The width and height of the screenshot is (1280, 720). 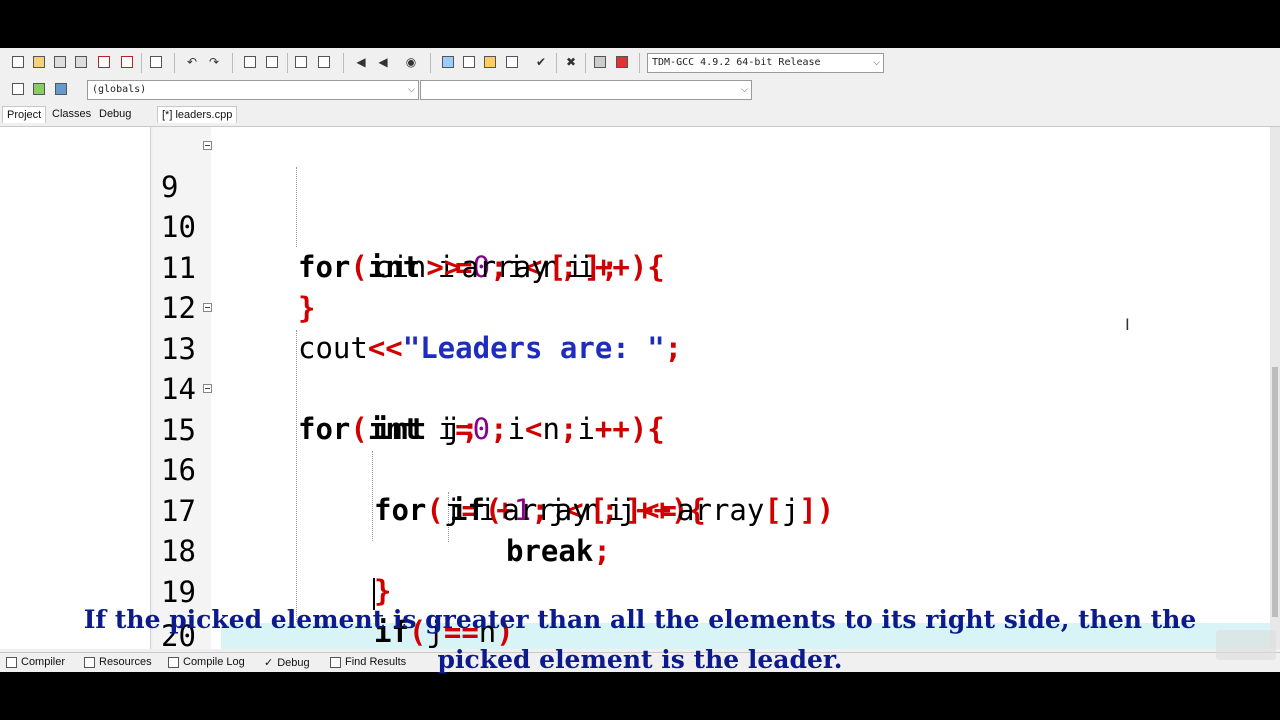 I want to click on open-file-icon, so click(x=39, y=62).